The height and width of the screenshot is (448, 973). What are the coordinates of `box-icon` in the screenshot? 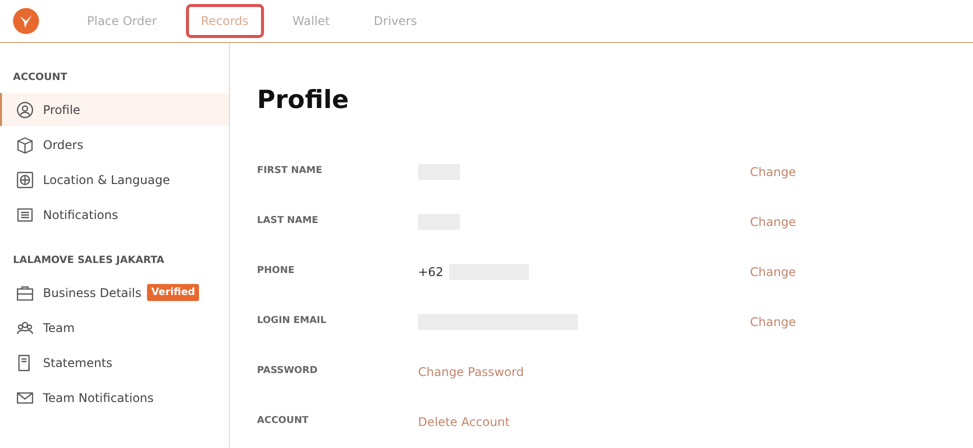 It's located at (25, 145).